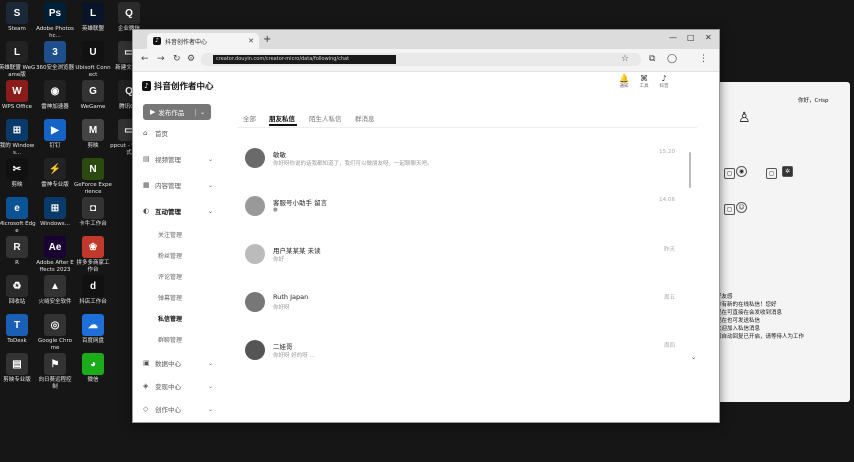 This screenshot has height=462, width=854. Describe the element at coordinates (746, 305) in the screenshot. I see `bg-line: 你有新的在线私信！您好` at that location.